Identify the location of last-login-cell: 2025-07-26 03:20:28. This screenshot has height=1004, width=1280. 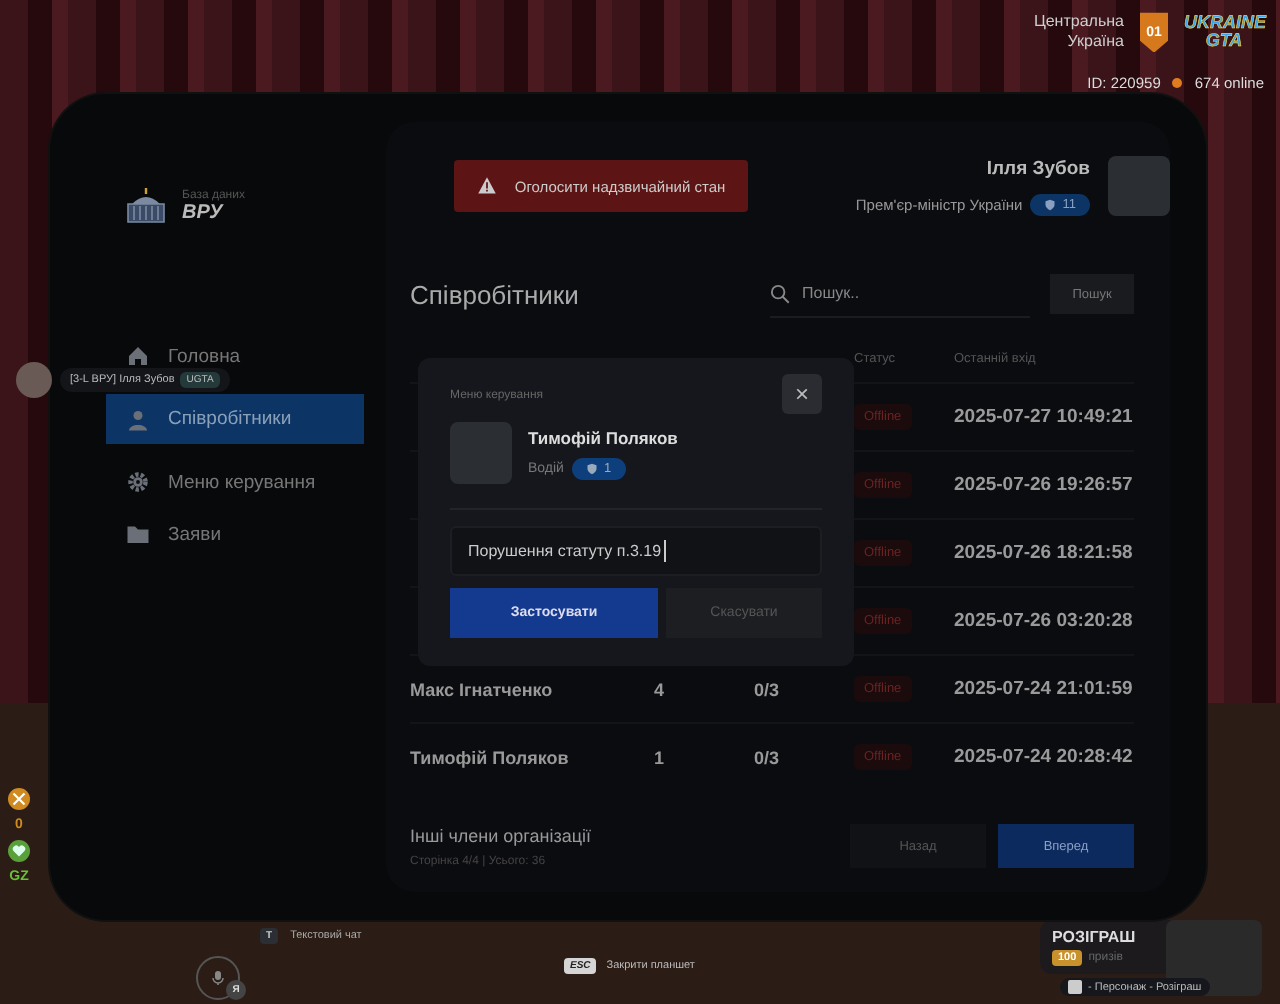
(1043, 621).